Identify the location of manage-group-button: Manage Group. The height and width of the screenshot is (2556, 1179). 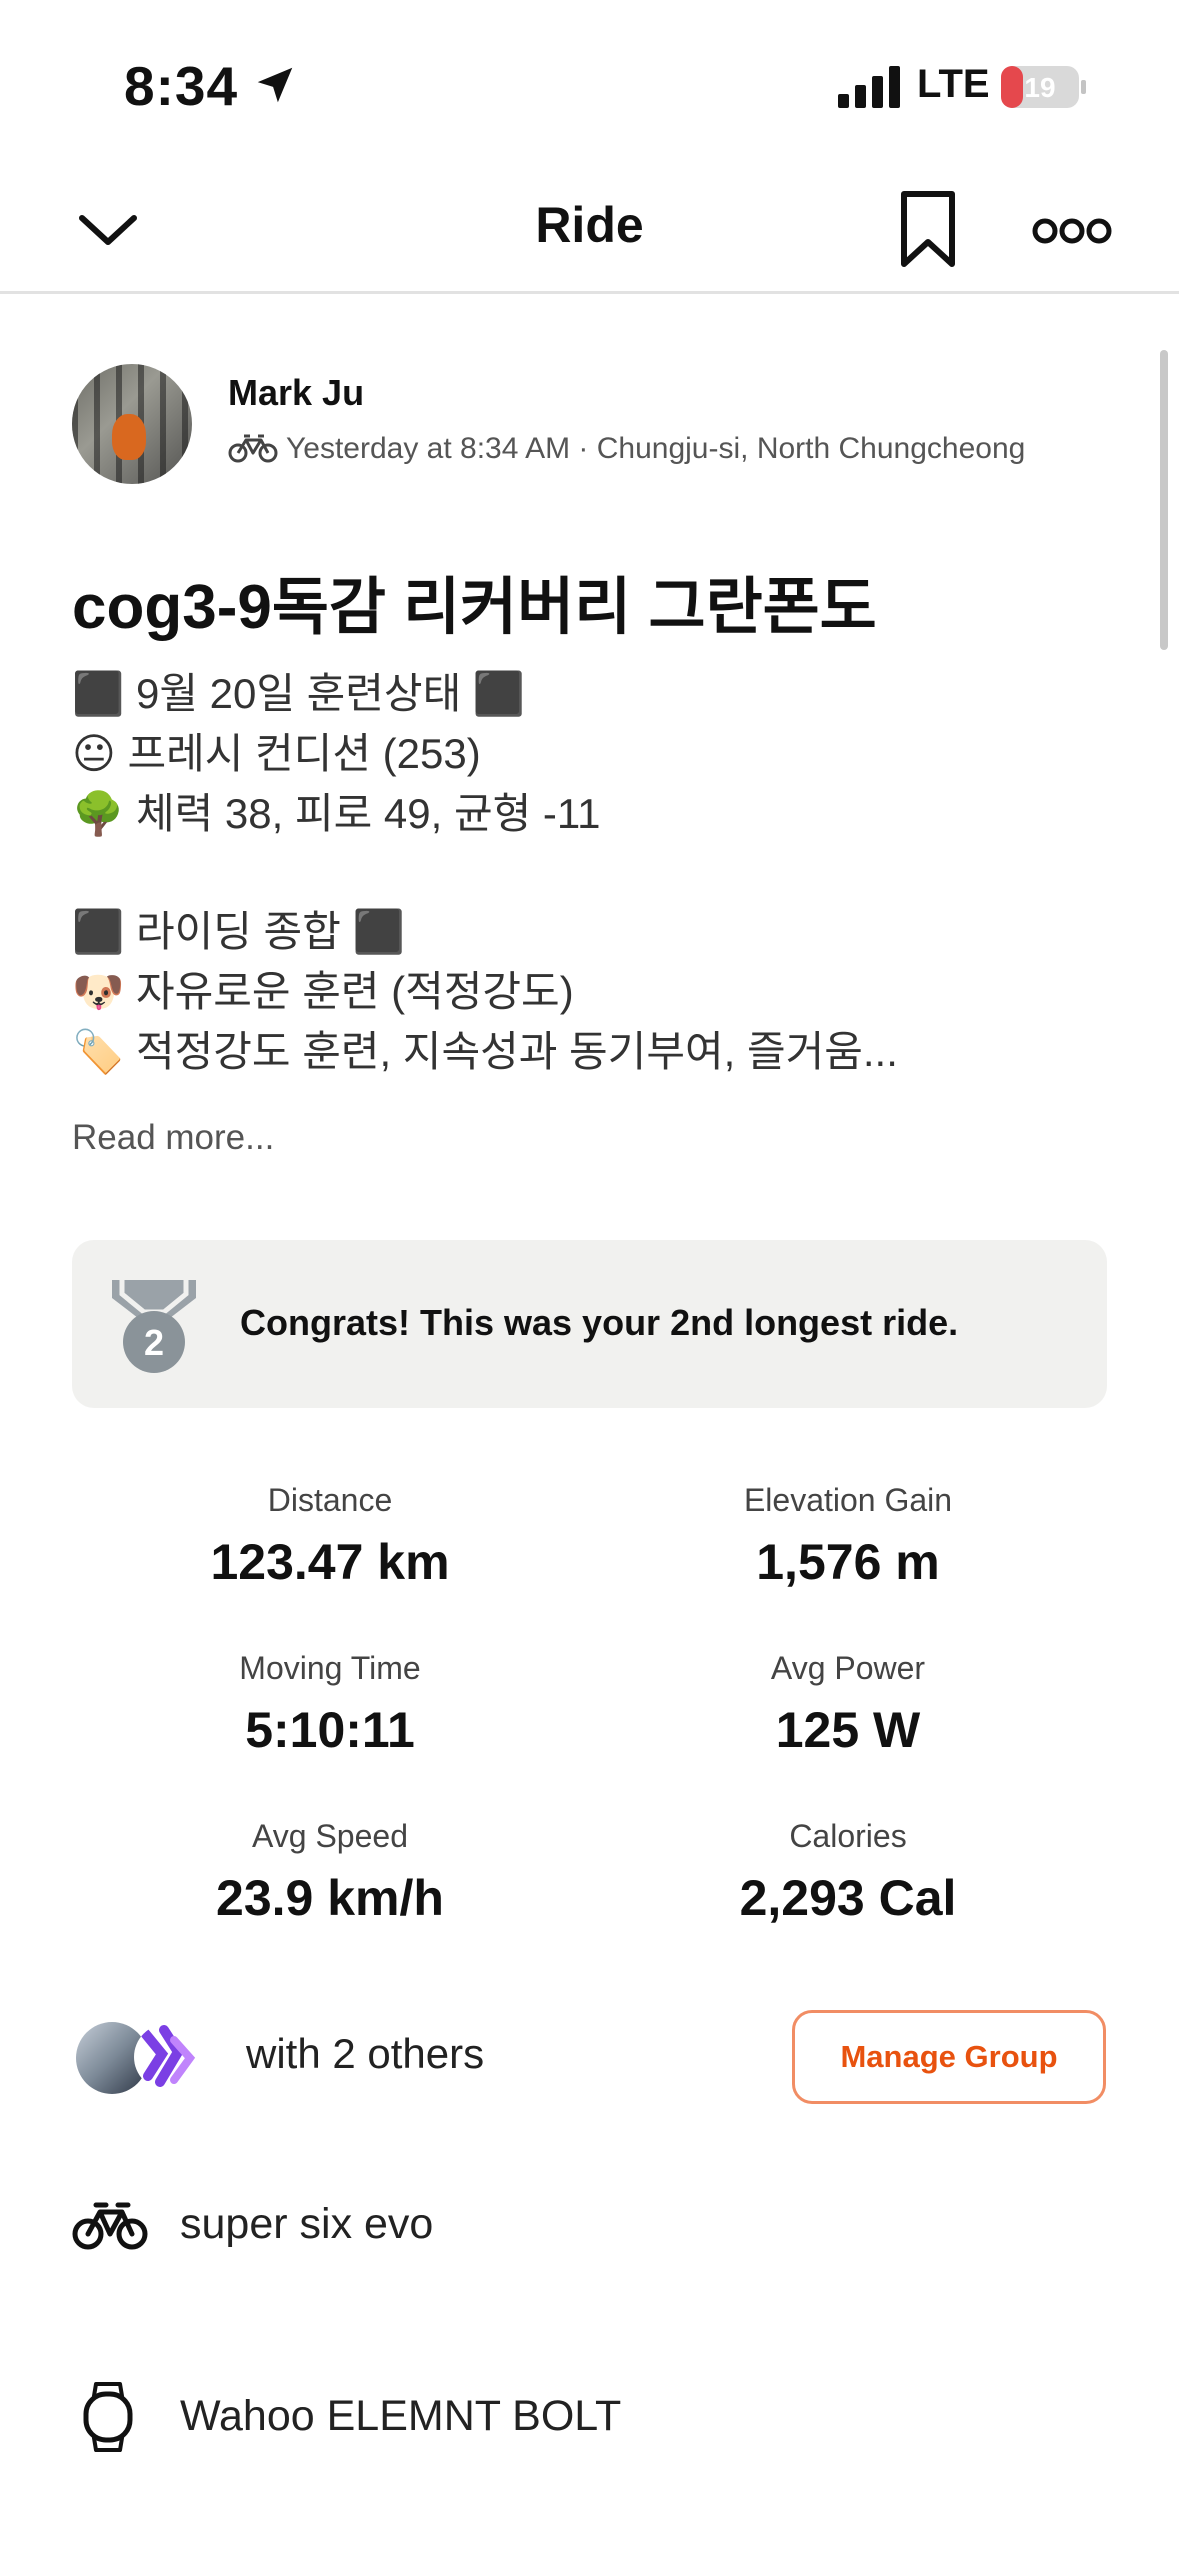
(949, 2057).